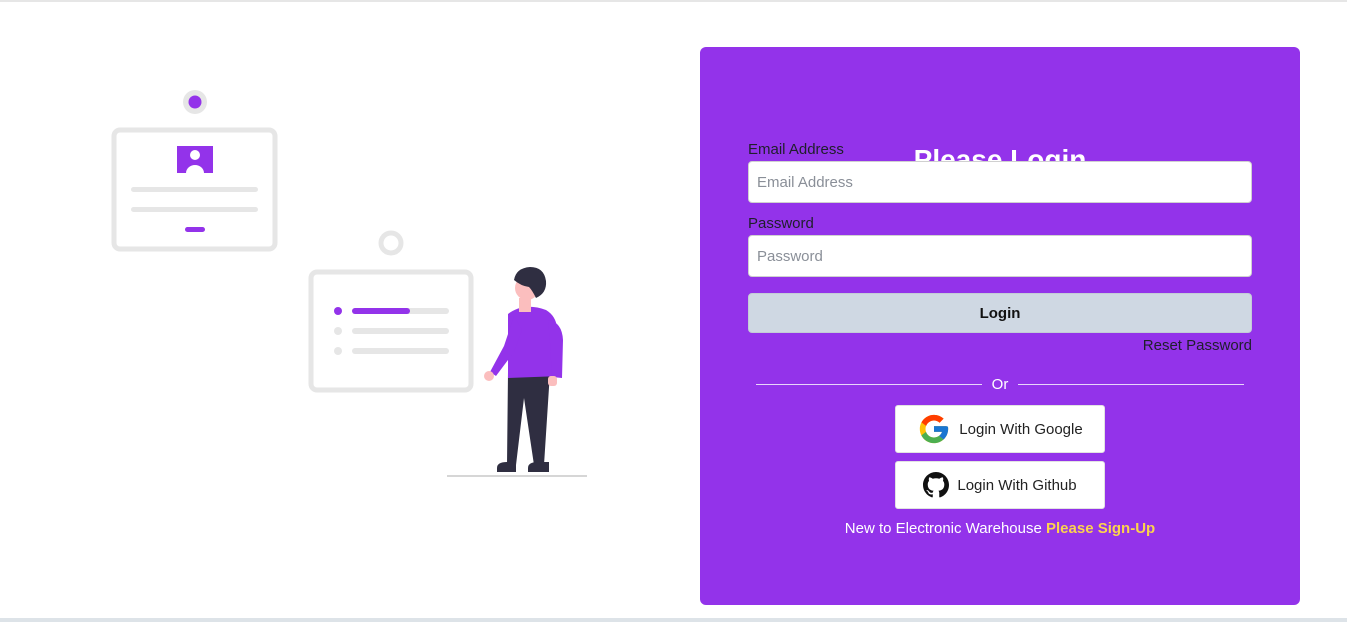  What do you see at coordinates (673, 620) in the screenshot?
I see `bottom-border` at bounding box center [673, 620].